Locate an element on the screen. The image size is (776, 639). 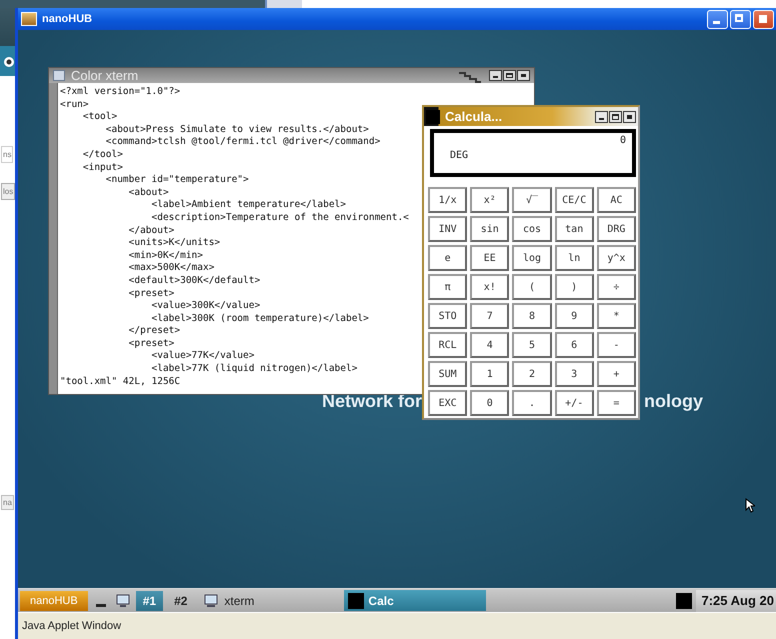
calculator-key: DRG is located at coordinates (616, 229).